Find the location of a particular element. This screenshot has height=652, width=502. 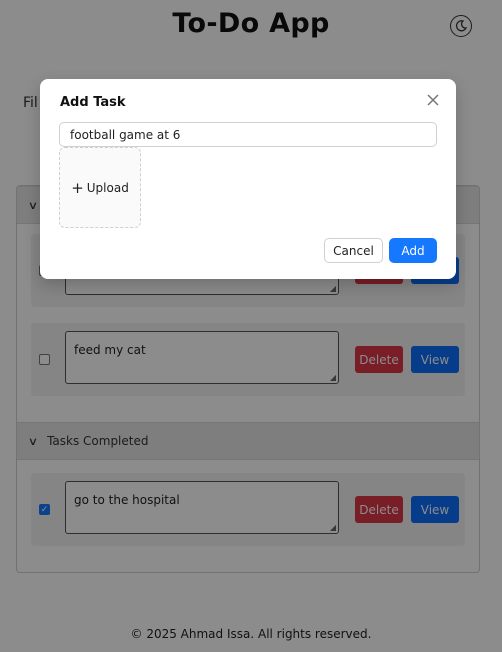

close-icon is located at coordinates (433, 100).